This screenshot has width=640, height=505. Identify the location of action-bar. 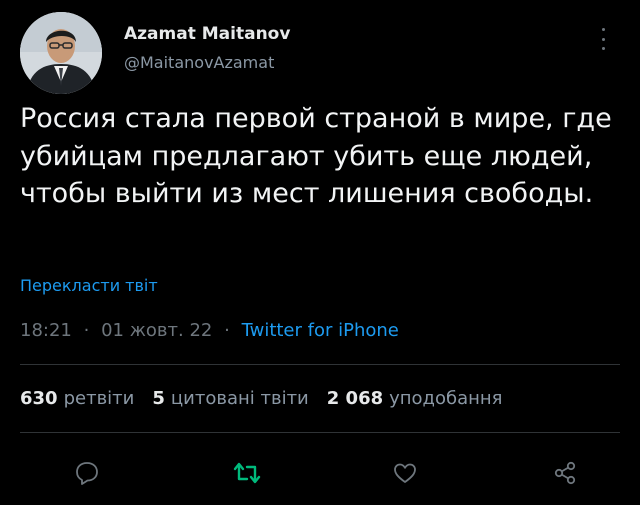
(320, 470).